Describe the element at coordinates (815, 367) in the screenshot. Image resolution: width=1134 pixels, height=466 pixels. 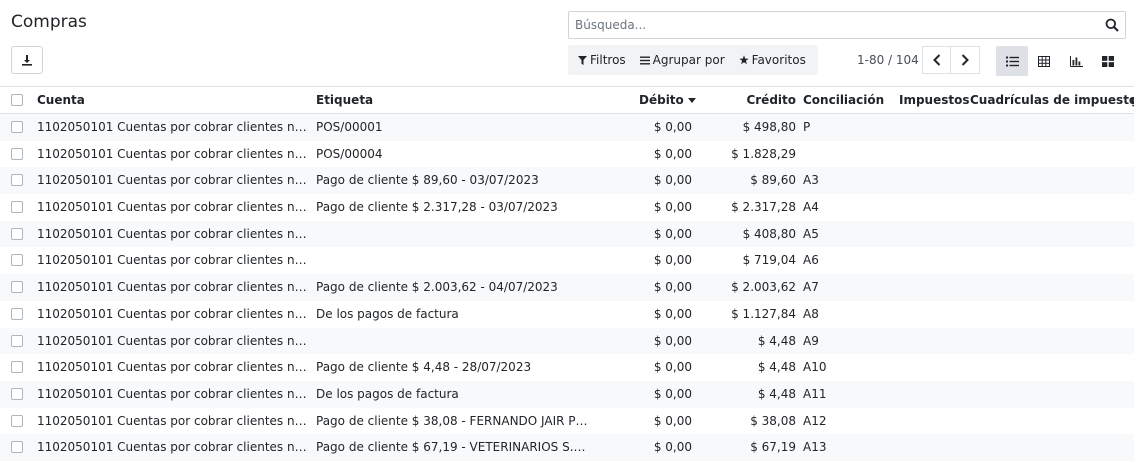
I see `cell-conciliacion: A10` at that location.